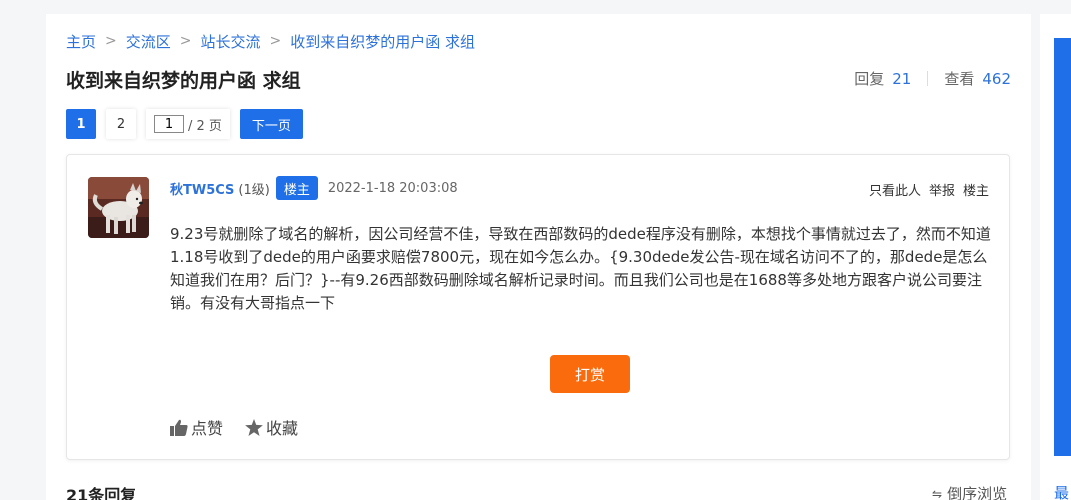 This screenshot has width=1071, height=500. I want to click on breadcrumb-thread: 收到来自织梦的用户函 求组, so click(382, 41).